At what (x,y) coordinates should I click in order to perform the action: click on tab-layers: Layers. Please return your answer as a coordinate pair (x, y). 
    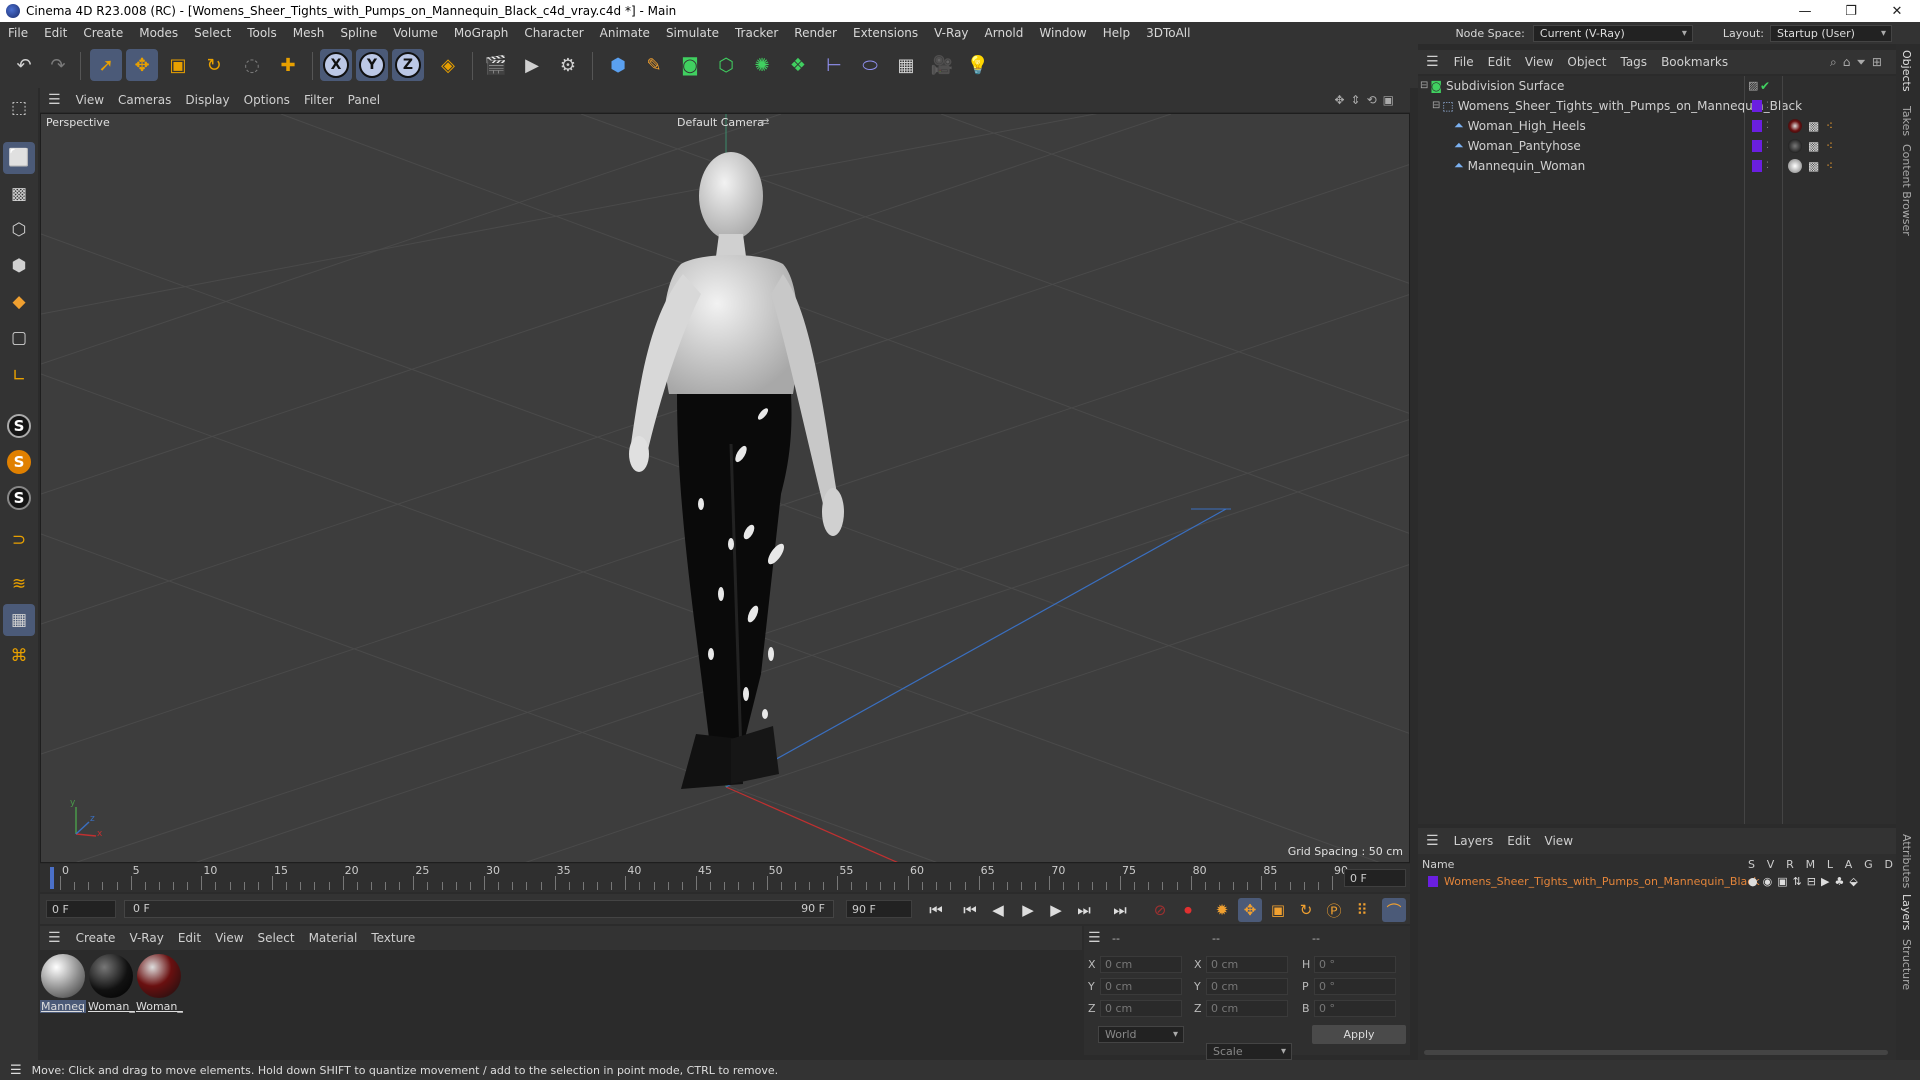
    Looking at the image, I should click on (1906, 912).